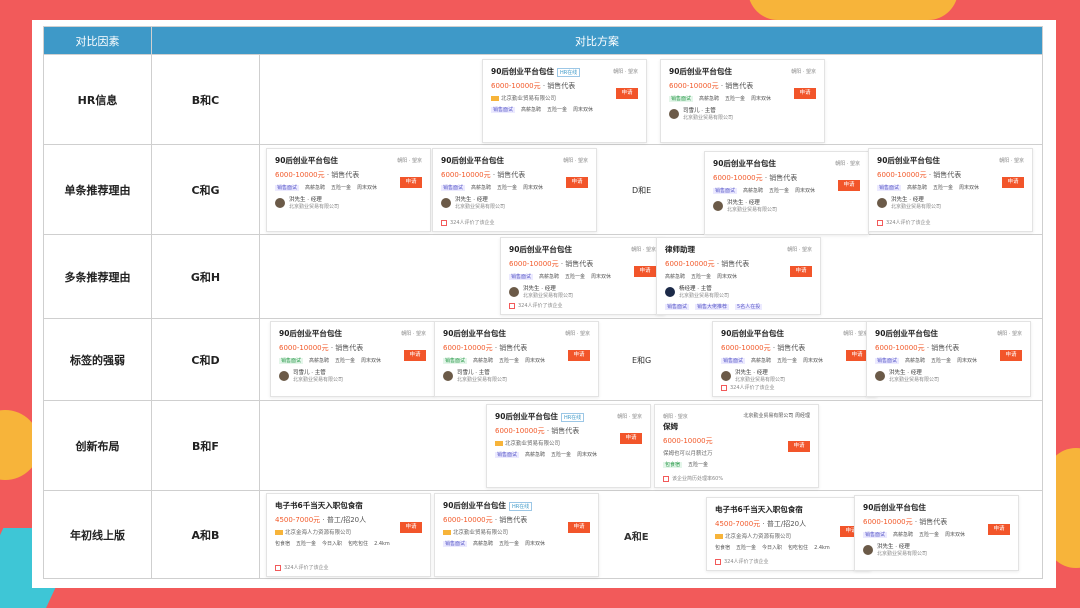  Describe the element at coordinates (205, 359) in the screenshot. I see `row-combo: C和D` at that location.